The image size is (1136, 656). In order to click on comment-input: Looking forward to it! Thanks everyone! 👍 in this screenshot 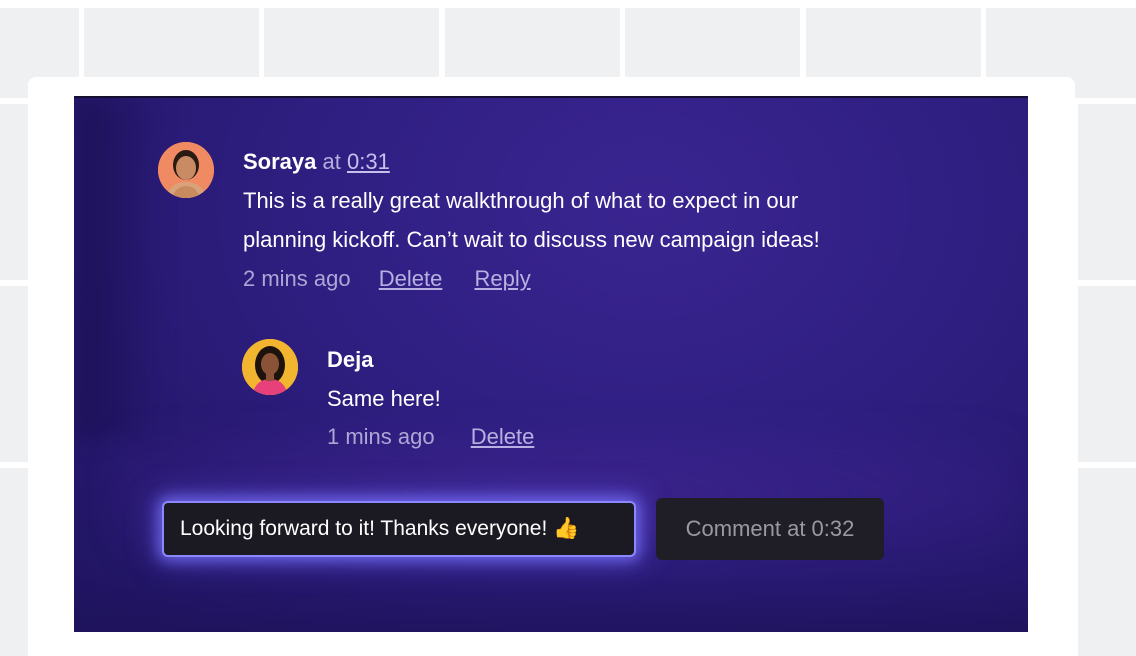, I will do `click(399, 529)`.